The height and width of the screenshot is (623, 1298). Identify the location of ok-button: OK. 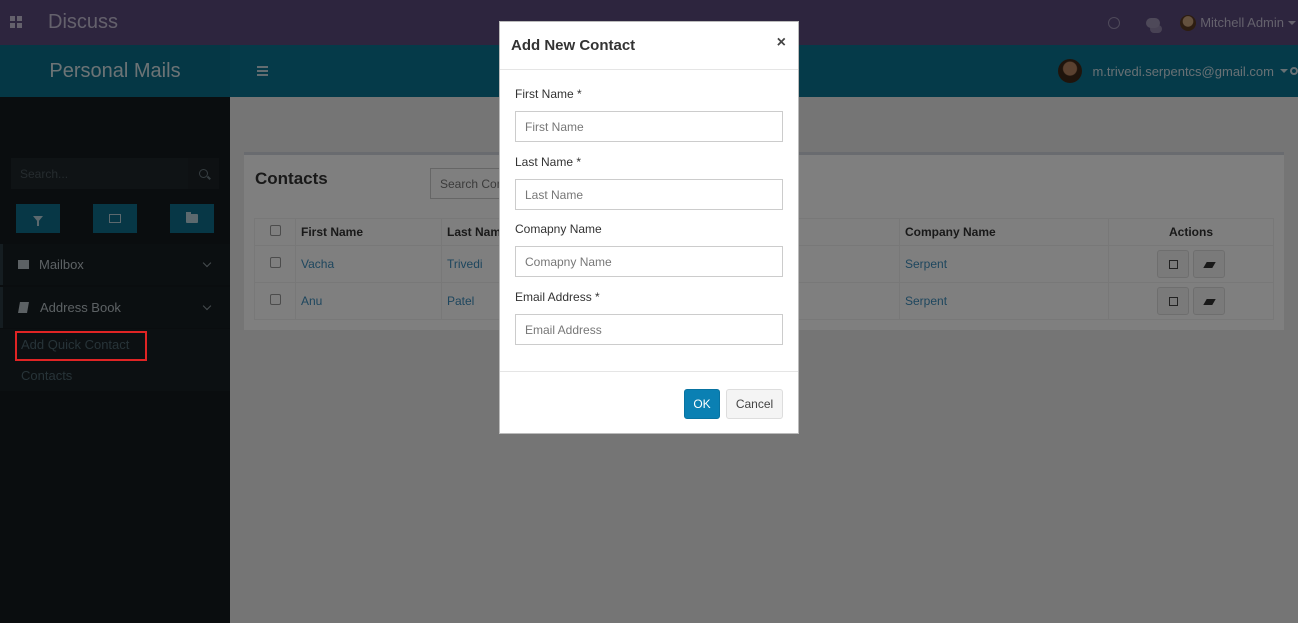
(702, 404).